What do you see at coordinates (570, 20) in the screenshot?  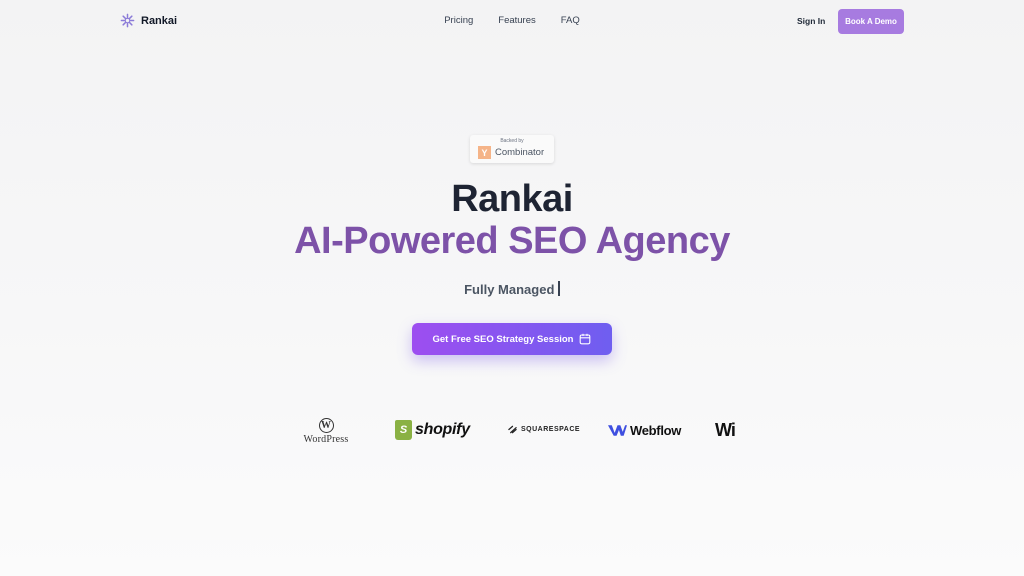 I see `nav-link-faq: FAQ` at bounding box center [570, 20].